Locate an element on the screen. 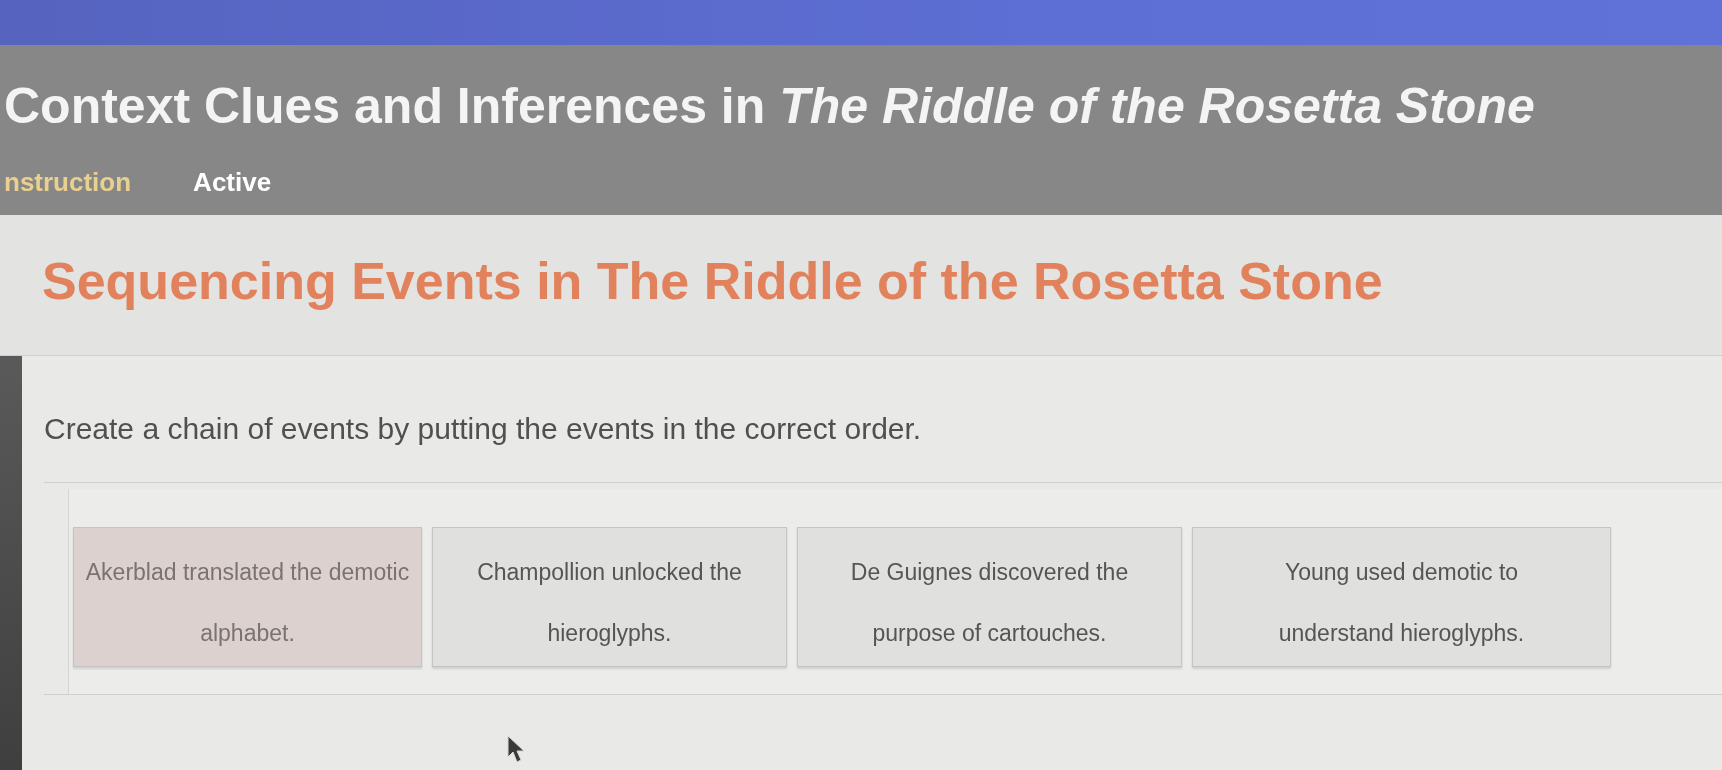 The image size is (1722, 770). event-card: Champollion unlocked the hieroglyphs. is located at coordinates (609, 597).